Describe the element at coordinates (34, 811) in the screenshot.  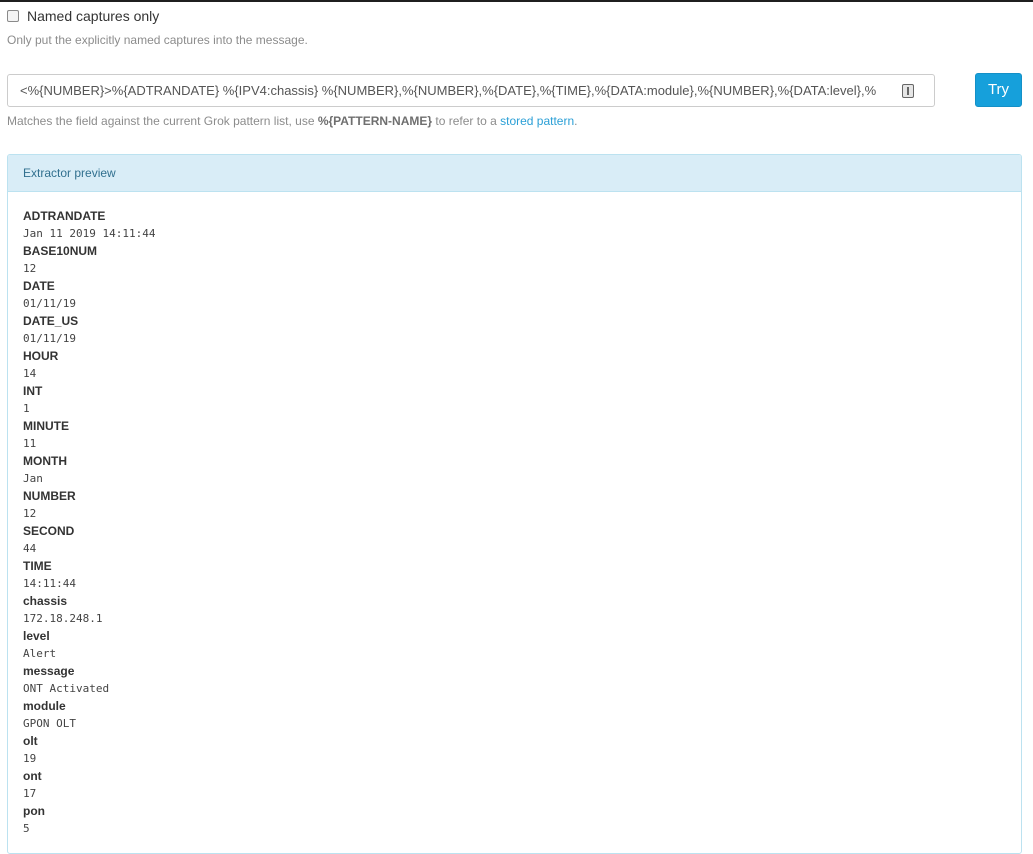
I see `preview-field-name: pon` at that location.